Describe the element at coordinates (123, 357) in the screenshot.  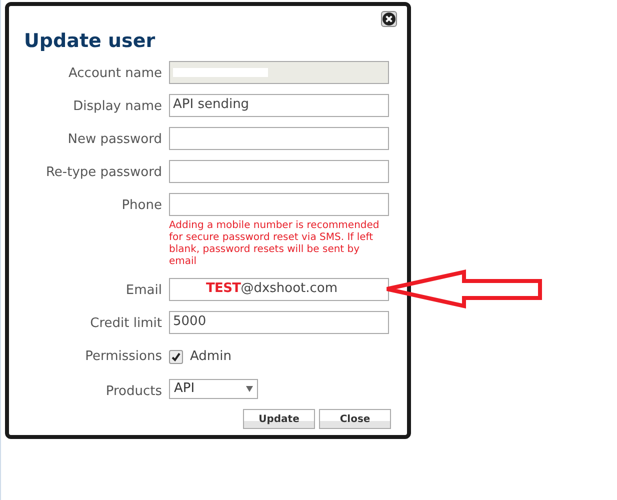
I see `field-label: Permissions` at that location.